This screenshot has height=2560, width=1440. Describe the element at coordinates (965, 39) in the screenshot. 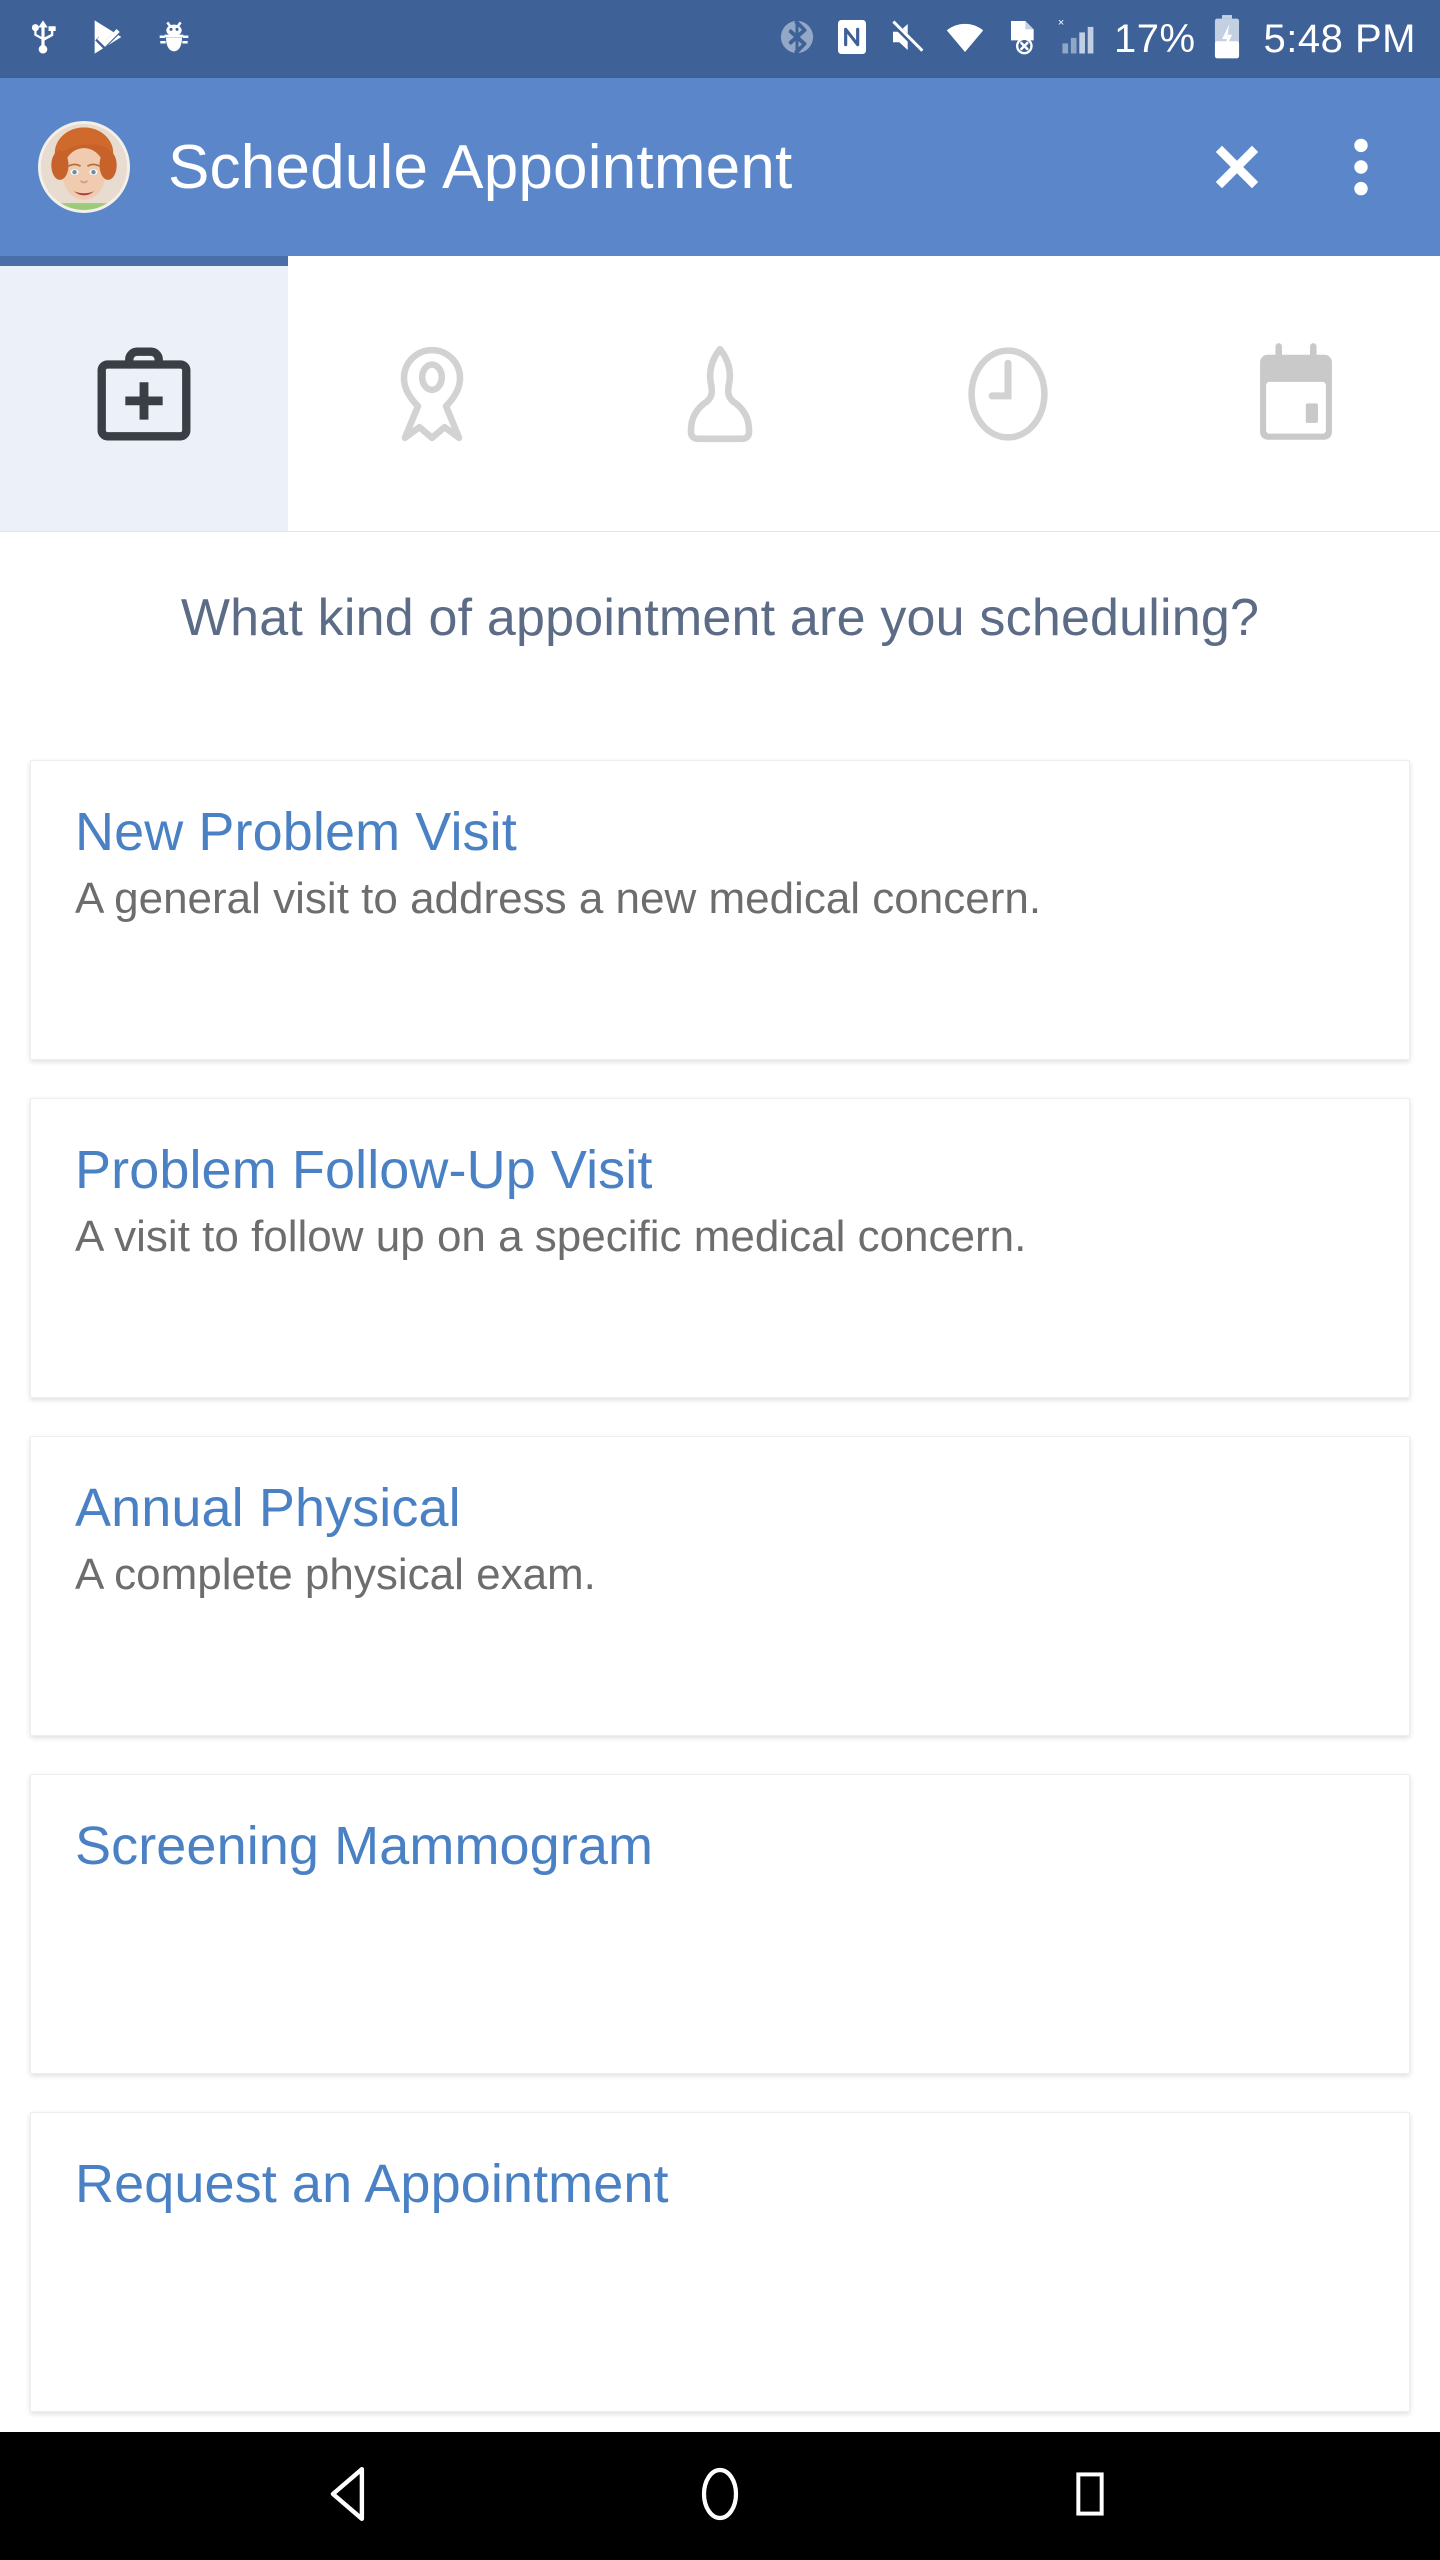

I see `wifi-icon` at that location.